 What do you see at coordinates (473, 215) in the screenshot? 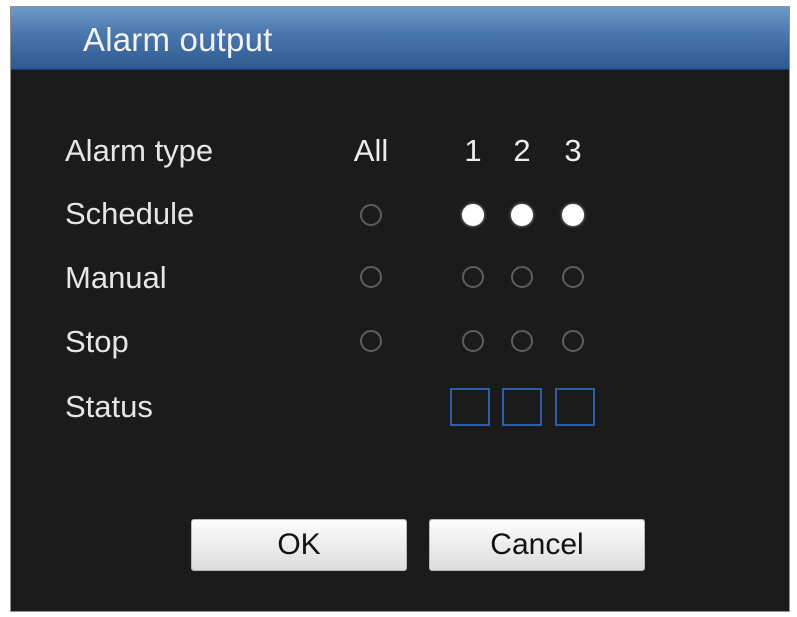
I see `schedule-output-1-radio` at bounding box center [473, 215].